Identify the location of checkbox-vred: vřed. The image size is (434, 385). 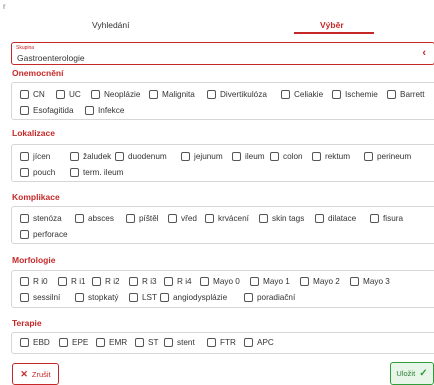
(182, 218).